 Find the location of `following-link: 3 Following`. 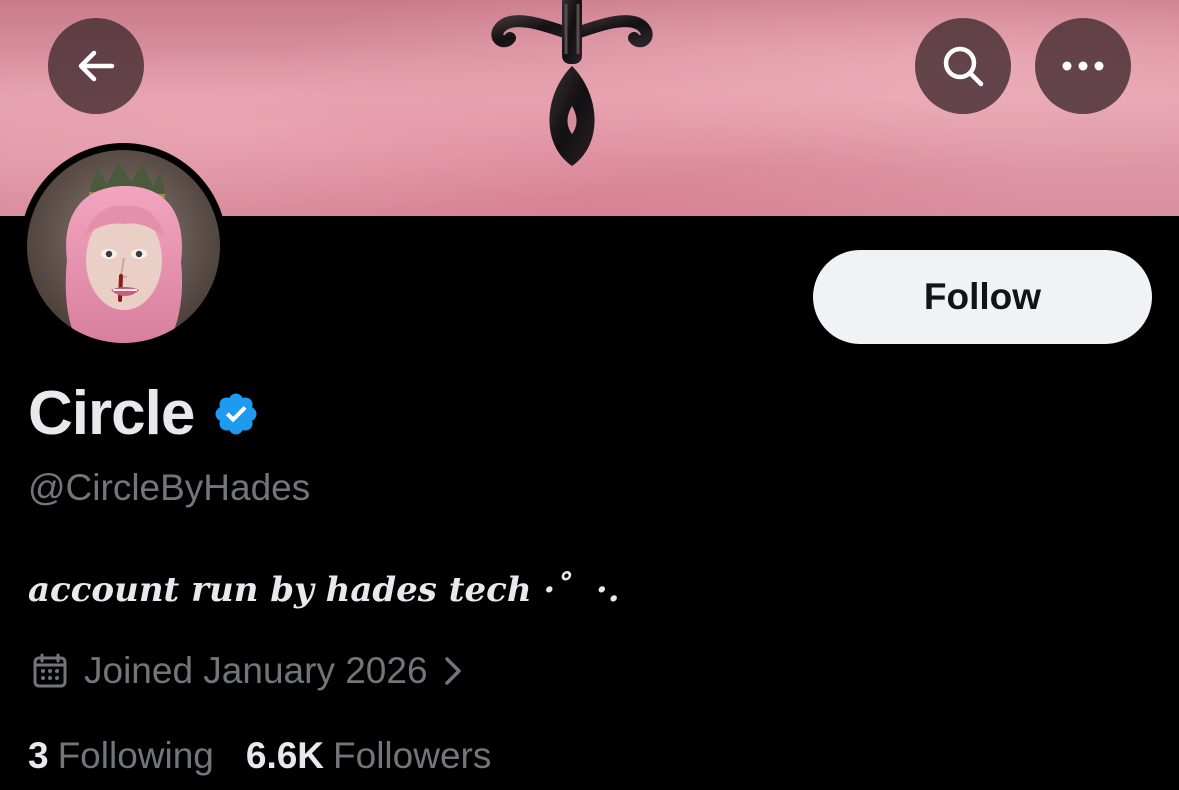

following-link: 3 Following is located at coordinates (121, 756).